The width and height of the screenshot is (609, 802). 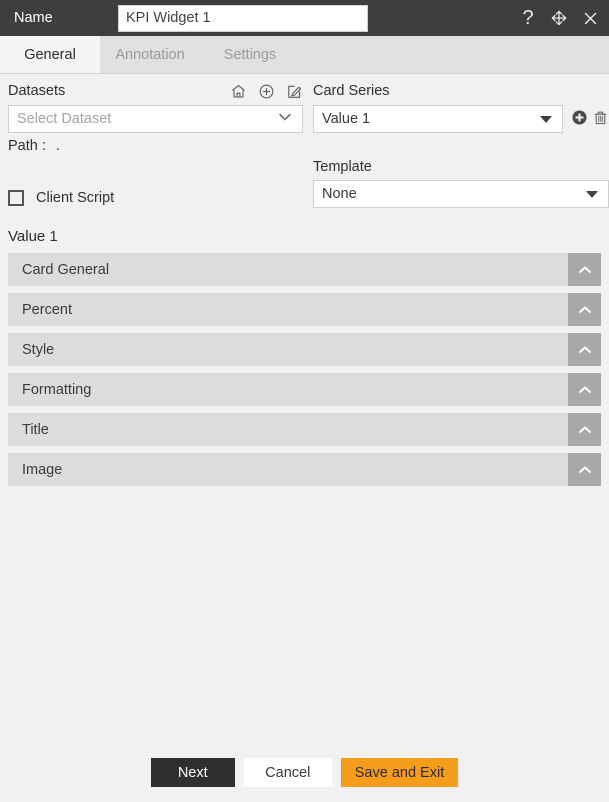 What do you see at coordinates (57, 146) in the screenshot?
I see `path-value: .` at bounding box center [57, 146].